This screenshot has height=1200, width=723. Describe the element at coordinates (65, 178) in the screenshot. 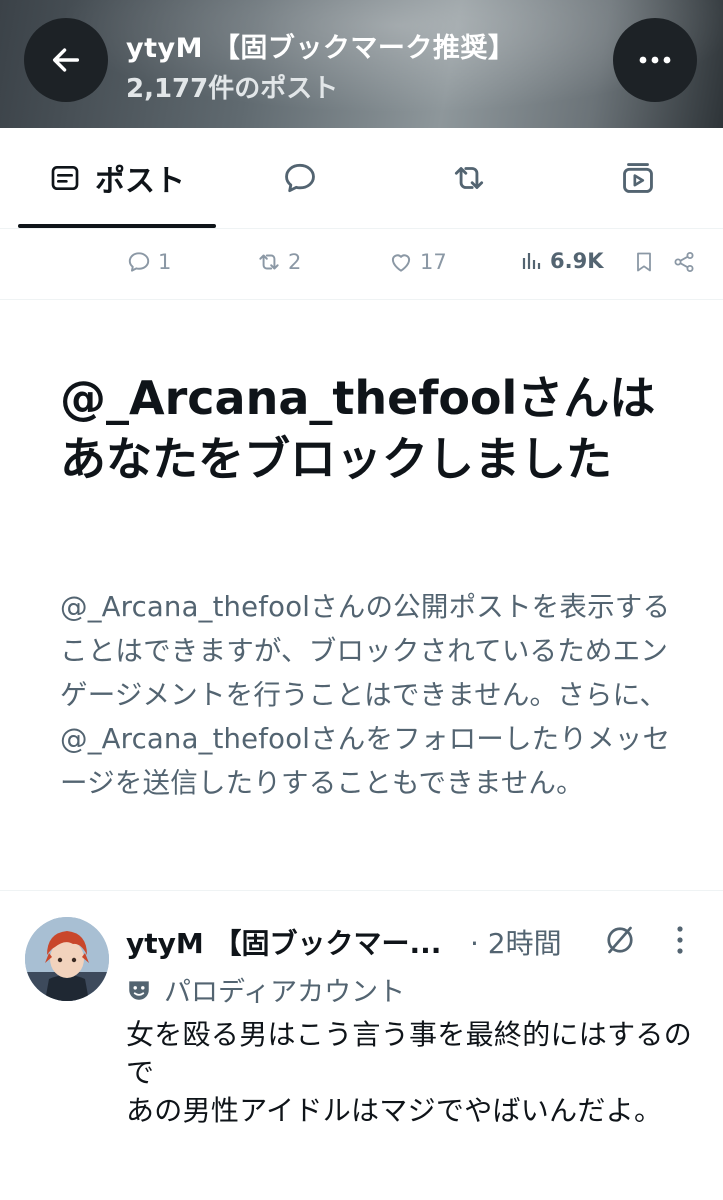

I see `post-icon` at that location.